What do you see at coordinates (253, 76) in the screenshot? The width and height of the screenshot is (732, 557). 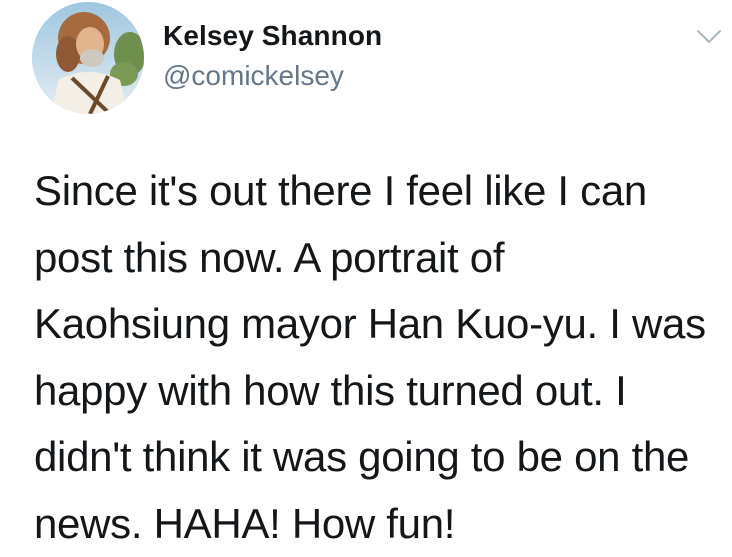 I see `user-handle: @comickelsey` at bounding box center [253, 76].